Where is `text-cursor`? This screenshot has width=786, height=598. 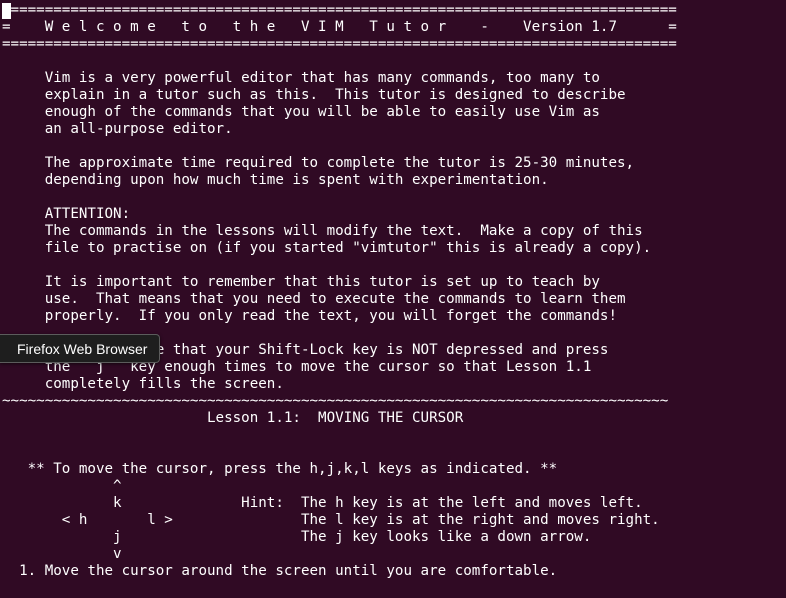 text-cursor is located at coordinates (6, 11).